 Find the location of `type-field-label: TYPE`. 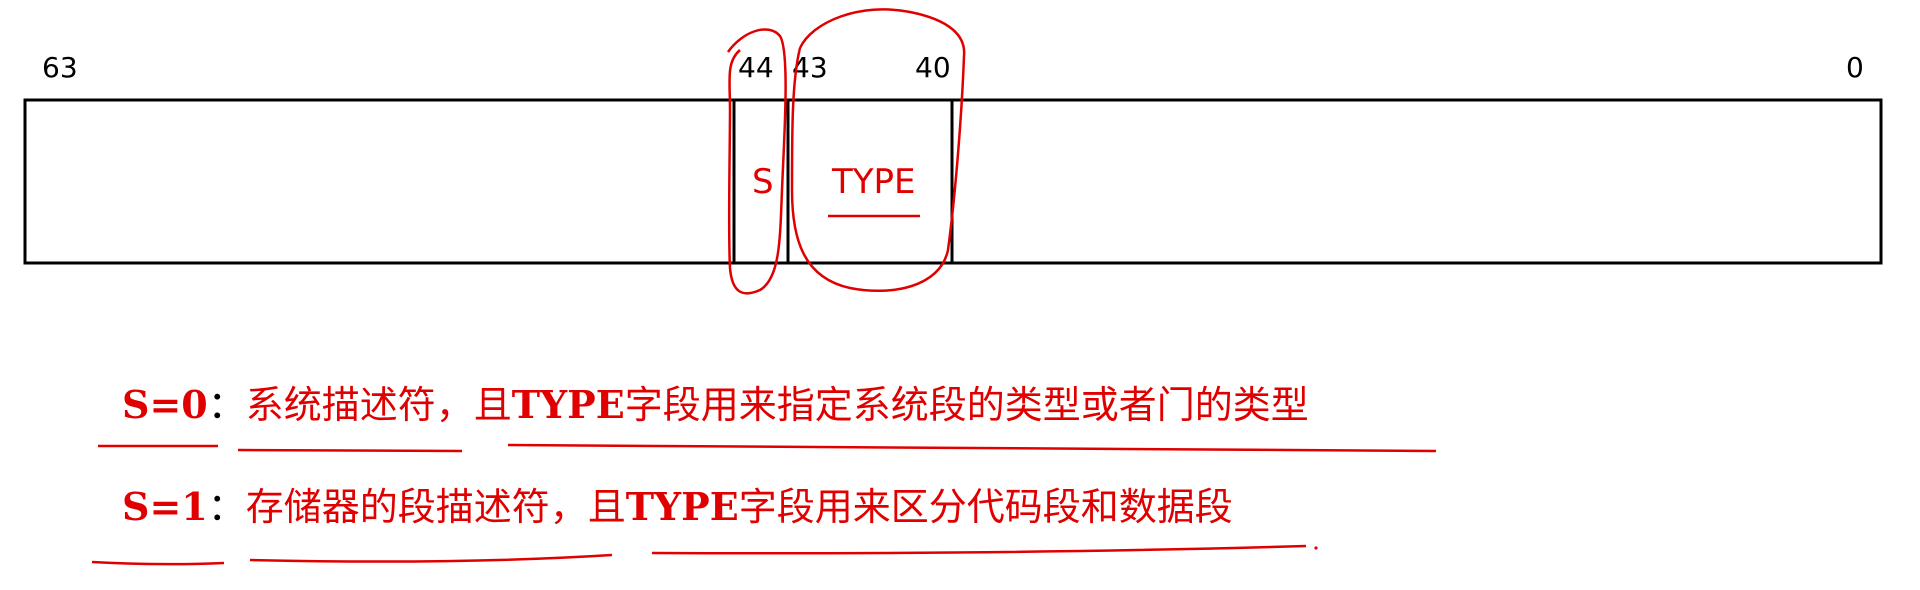

type-field-label: TYPE is located at coordinates (874, 182).